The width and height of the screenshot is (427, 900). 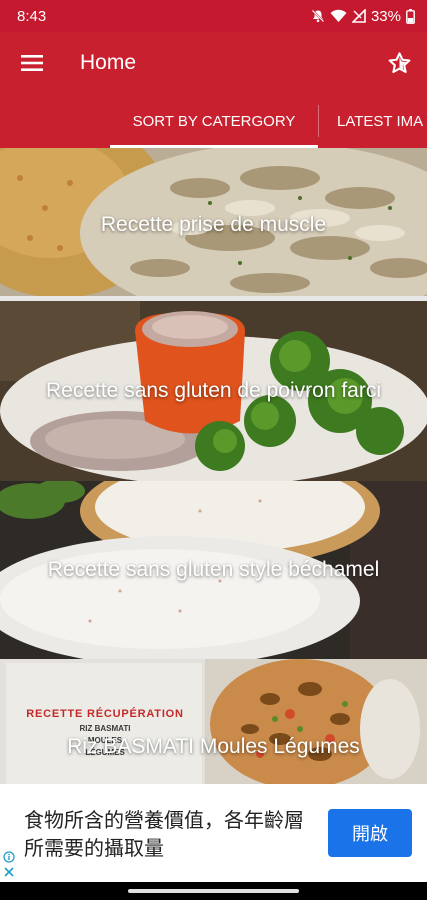 What do you see at coordinates (385, 16) in the screenshot?
I see `battery-percent: 33%` at bounding box center [385, 16].